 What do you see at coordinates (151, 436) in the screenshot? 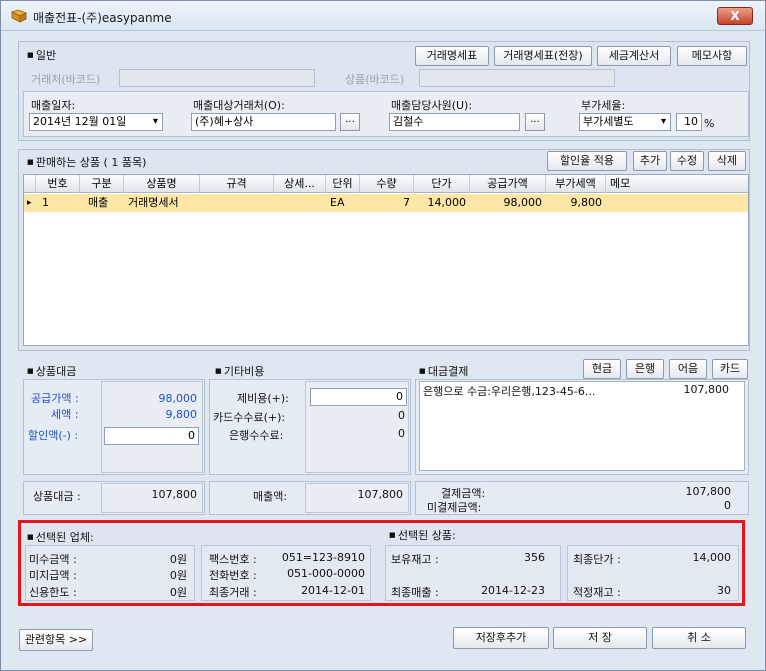
I see `discount-input: 0` at bounding box center [151, 436].